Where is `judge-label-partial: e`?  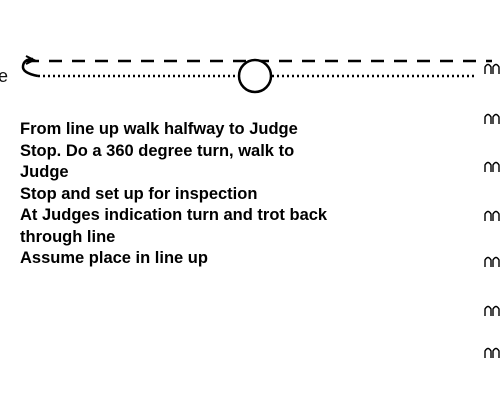 judge-label-partial: e is located at coordinates (4, 76).